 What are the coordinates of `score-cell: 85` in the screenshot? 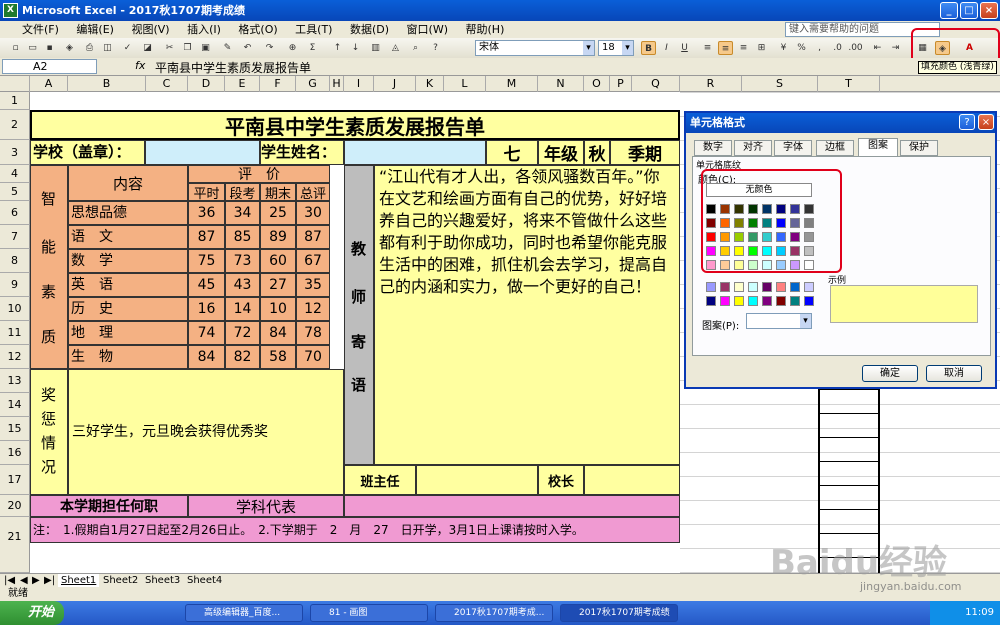 It's located at (242, 237).